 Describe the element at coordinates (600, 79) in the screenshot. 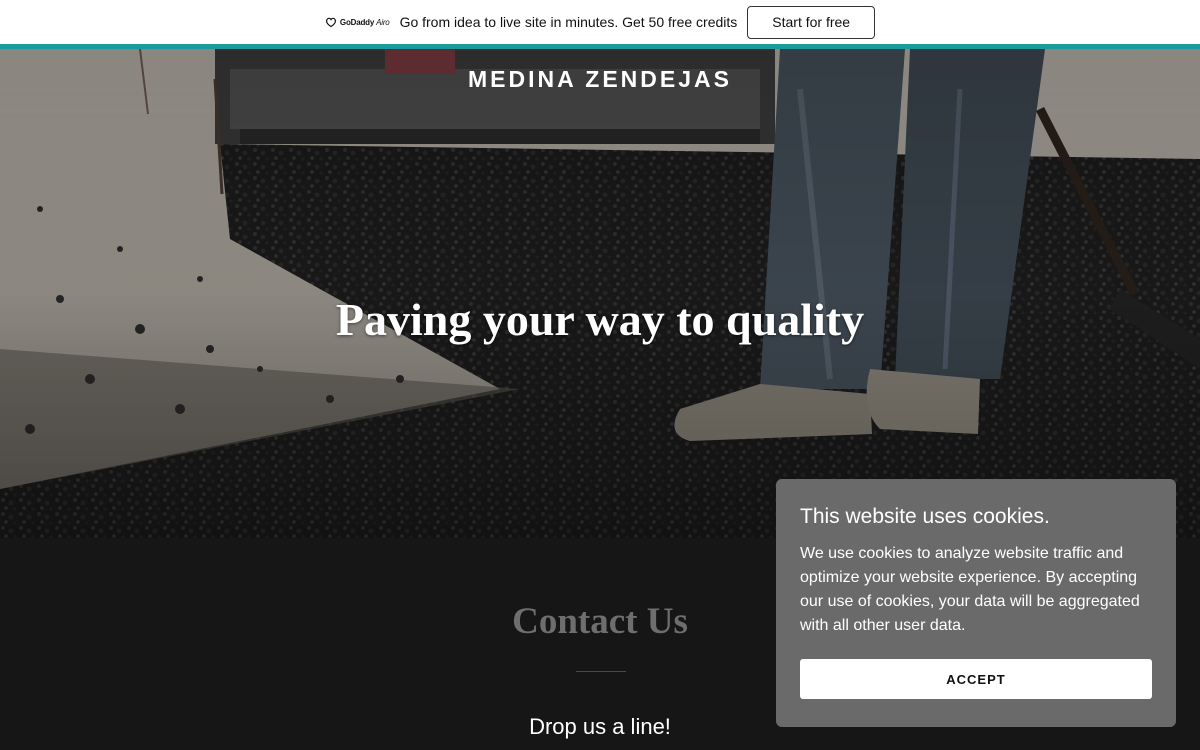

I see `site-title: MEDINA ZENDEJAS` at that location.